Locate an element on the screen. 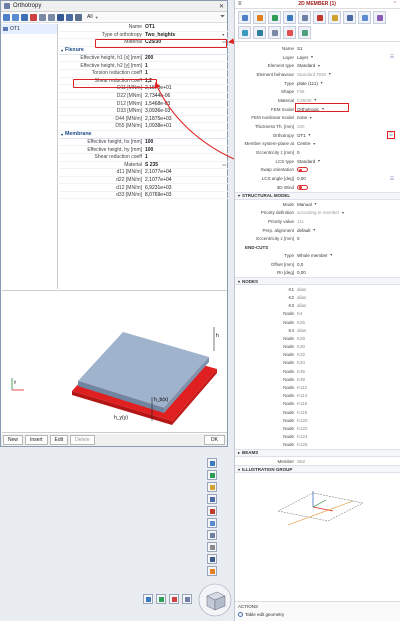  node-value: K32 is located at coordinates (301, 354).